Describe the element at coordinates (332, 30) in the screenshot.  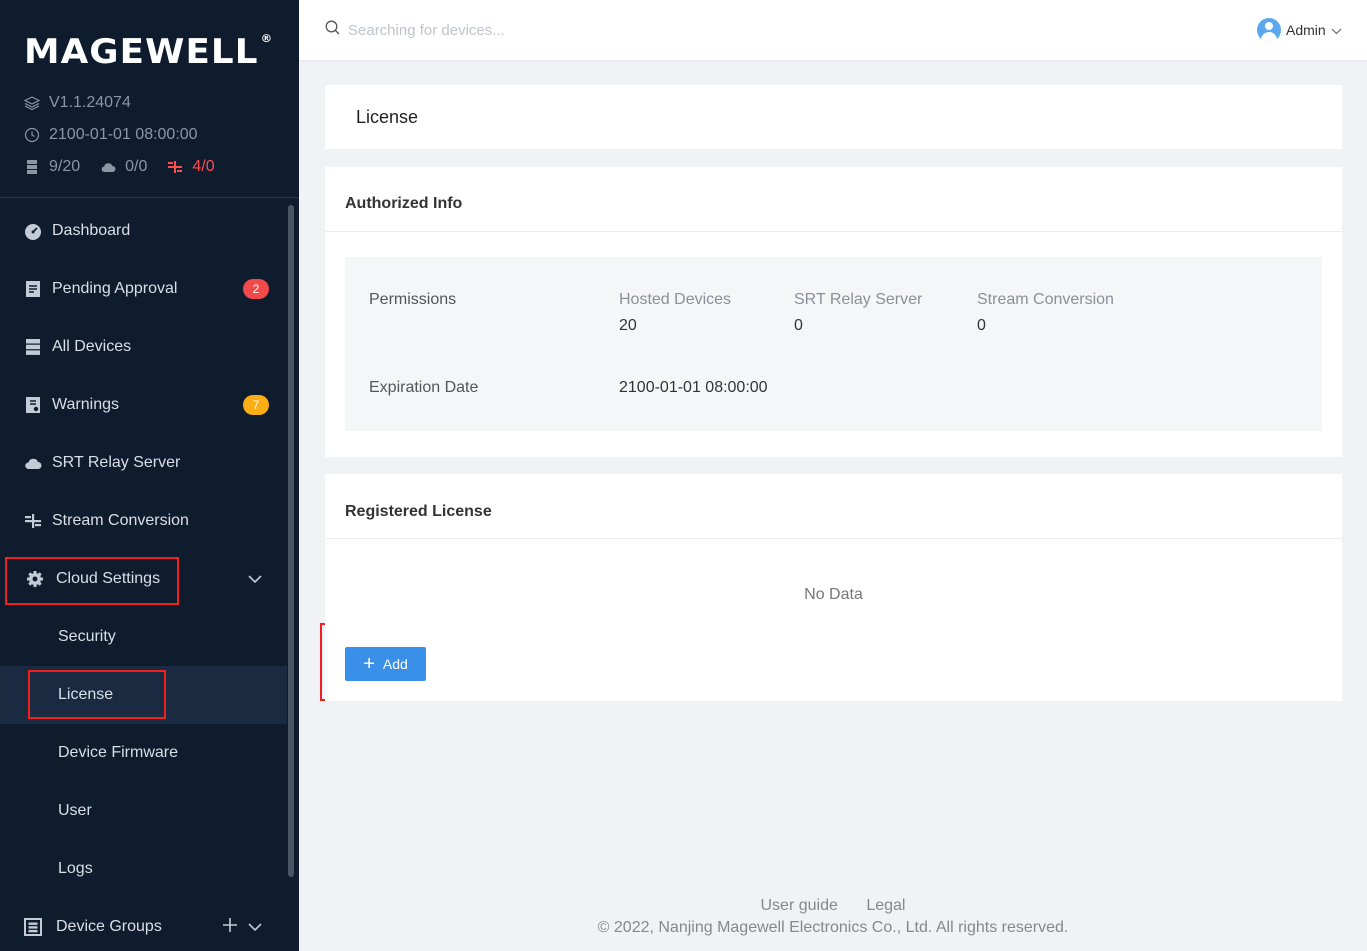
I see `search-icon` at that location.